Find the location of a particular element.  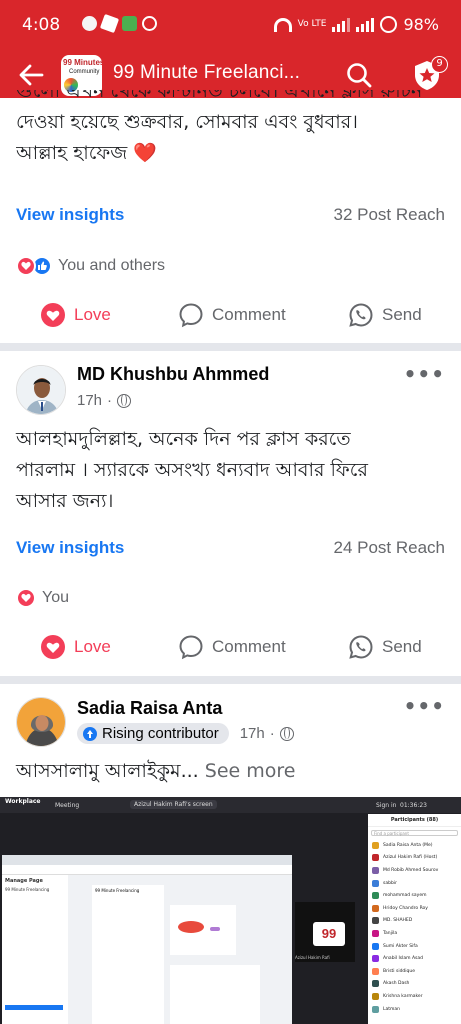

post-1-comment-button: Comment is located at coordinates (232, 315).